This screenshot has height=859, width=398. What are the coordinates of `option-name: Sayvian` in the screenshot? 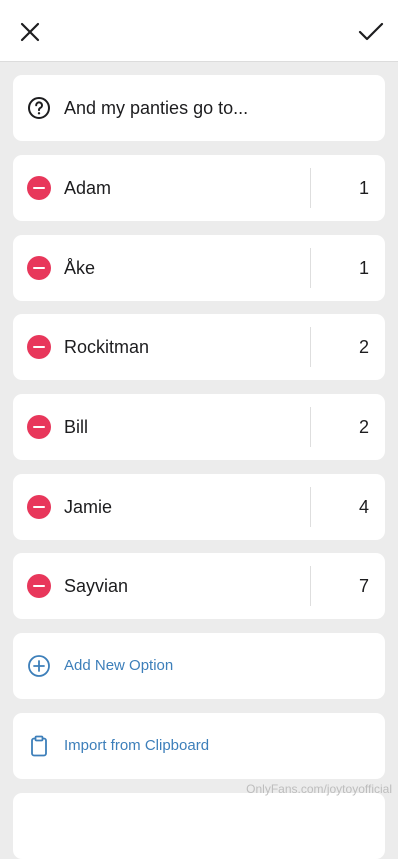 It's located at (96, 586).